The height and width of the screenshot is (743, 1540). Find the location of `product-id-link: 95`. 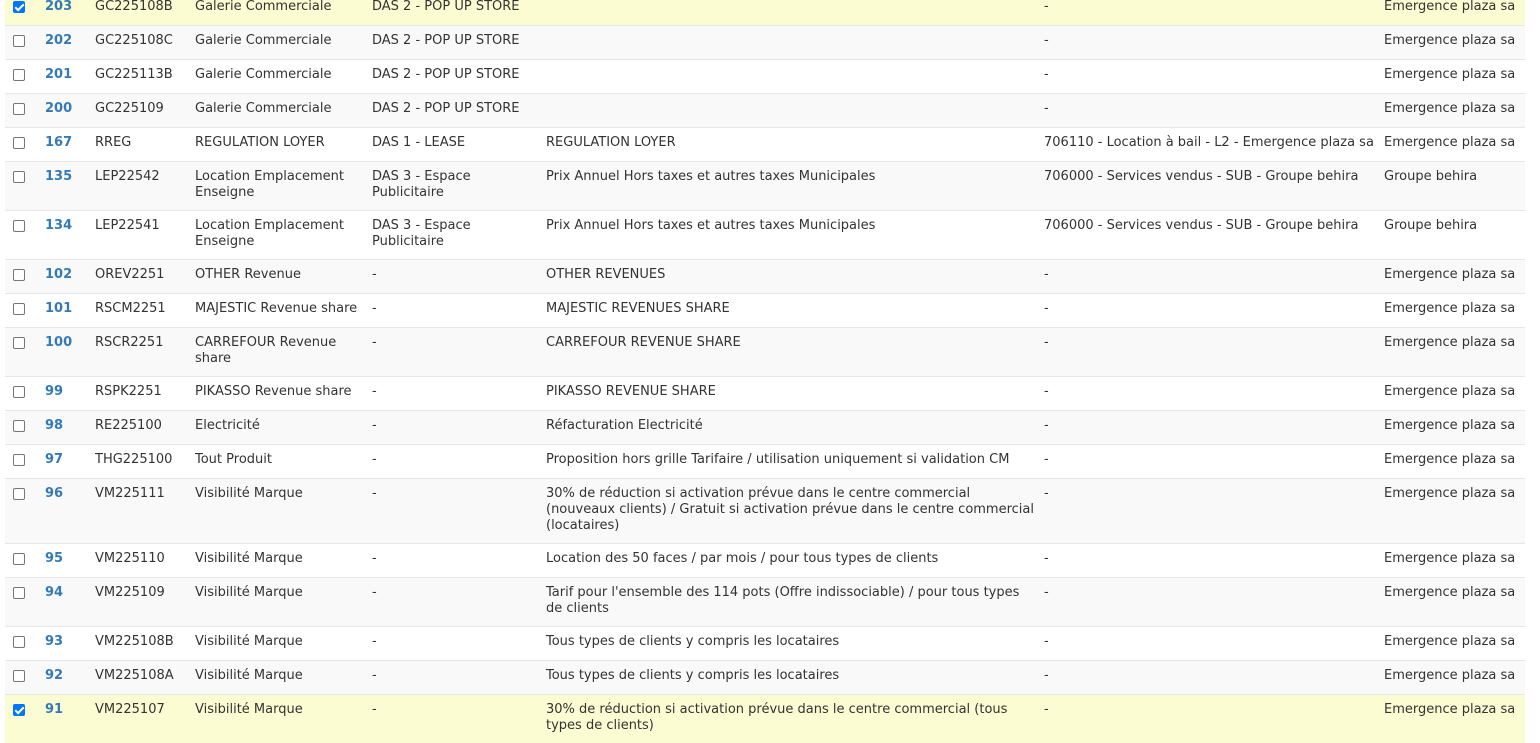

product-id-link: 95 is located at coordinates (54, 558).